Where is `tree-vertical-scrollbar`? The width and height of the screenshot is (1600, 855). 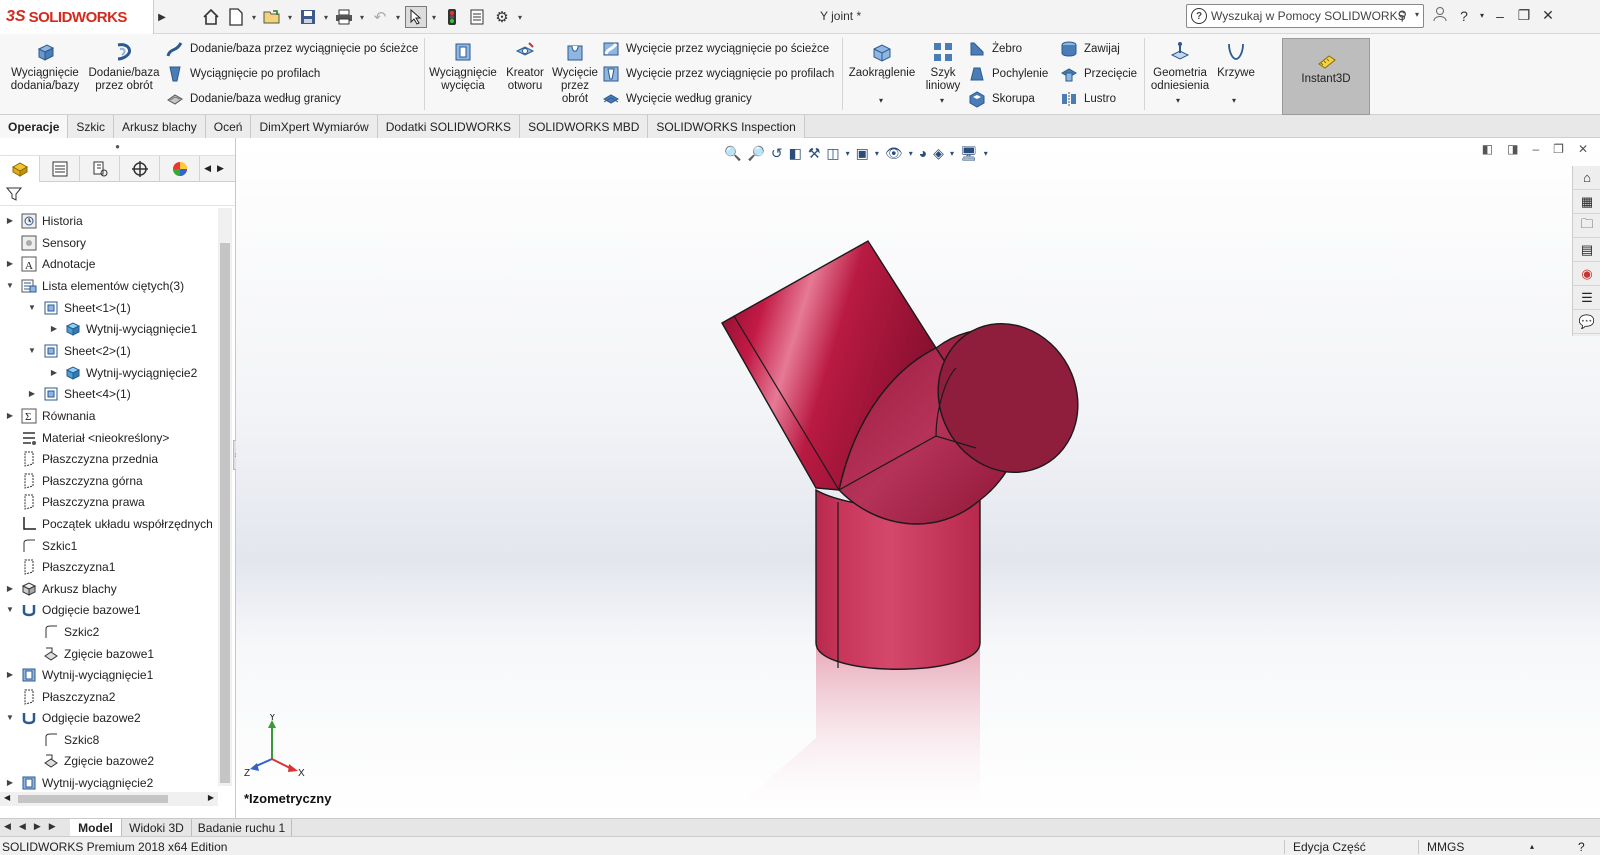
tree-vertical-scrollbar is located at coordinates (225, 497).